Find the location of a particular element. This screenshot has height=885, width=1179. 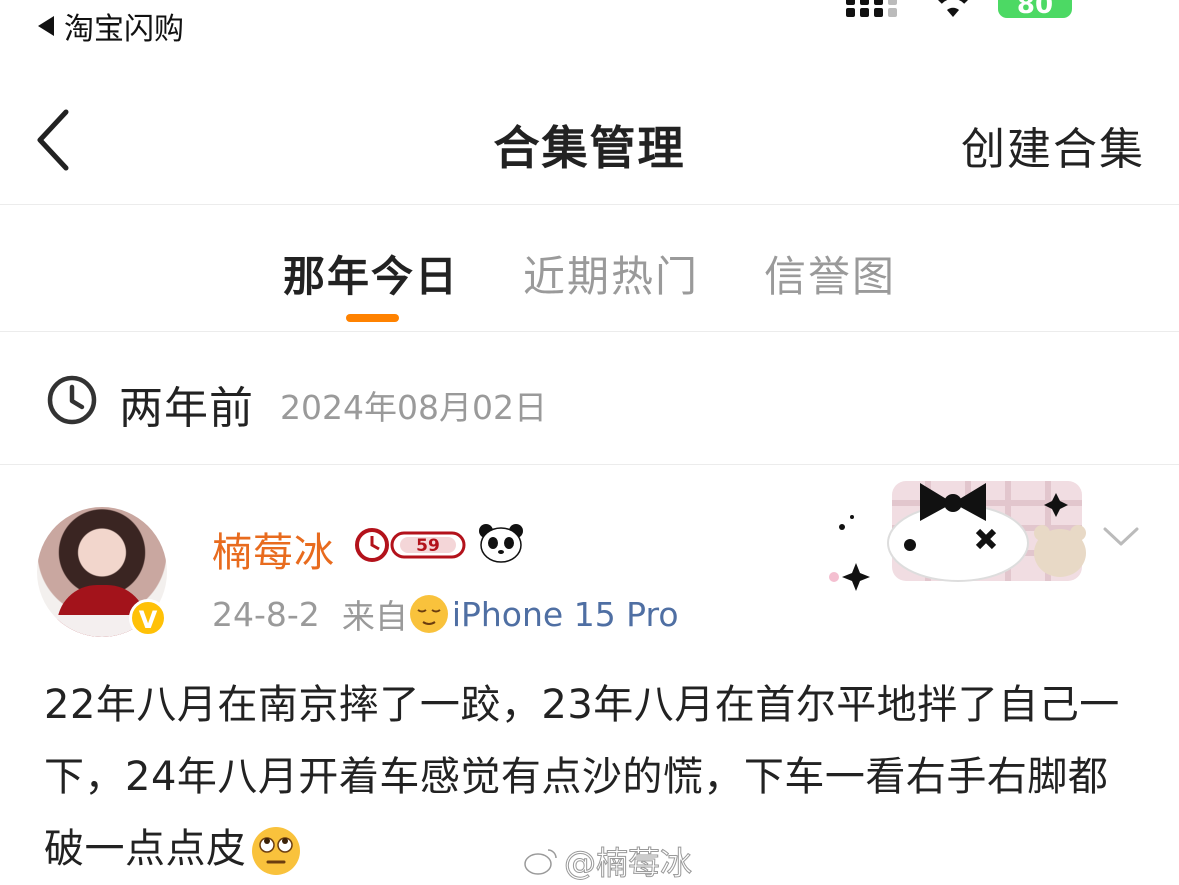

back-app-label: 淘宝闪购 is located at coordinates (124, 29).